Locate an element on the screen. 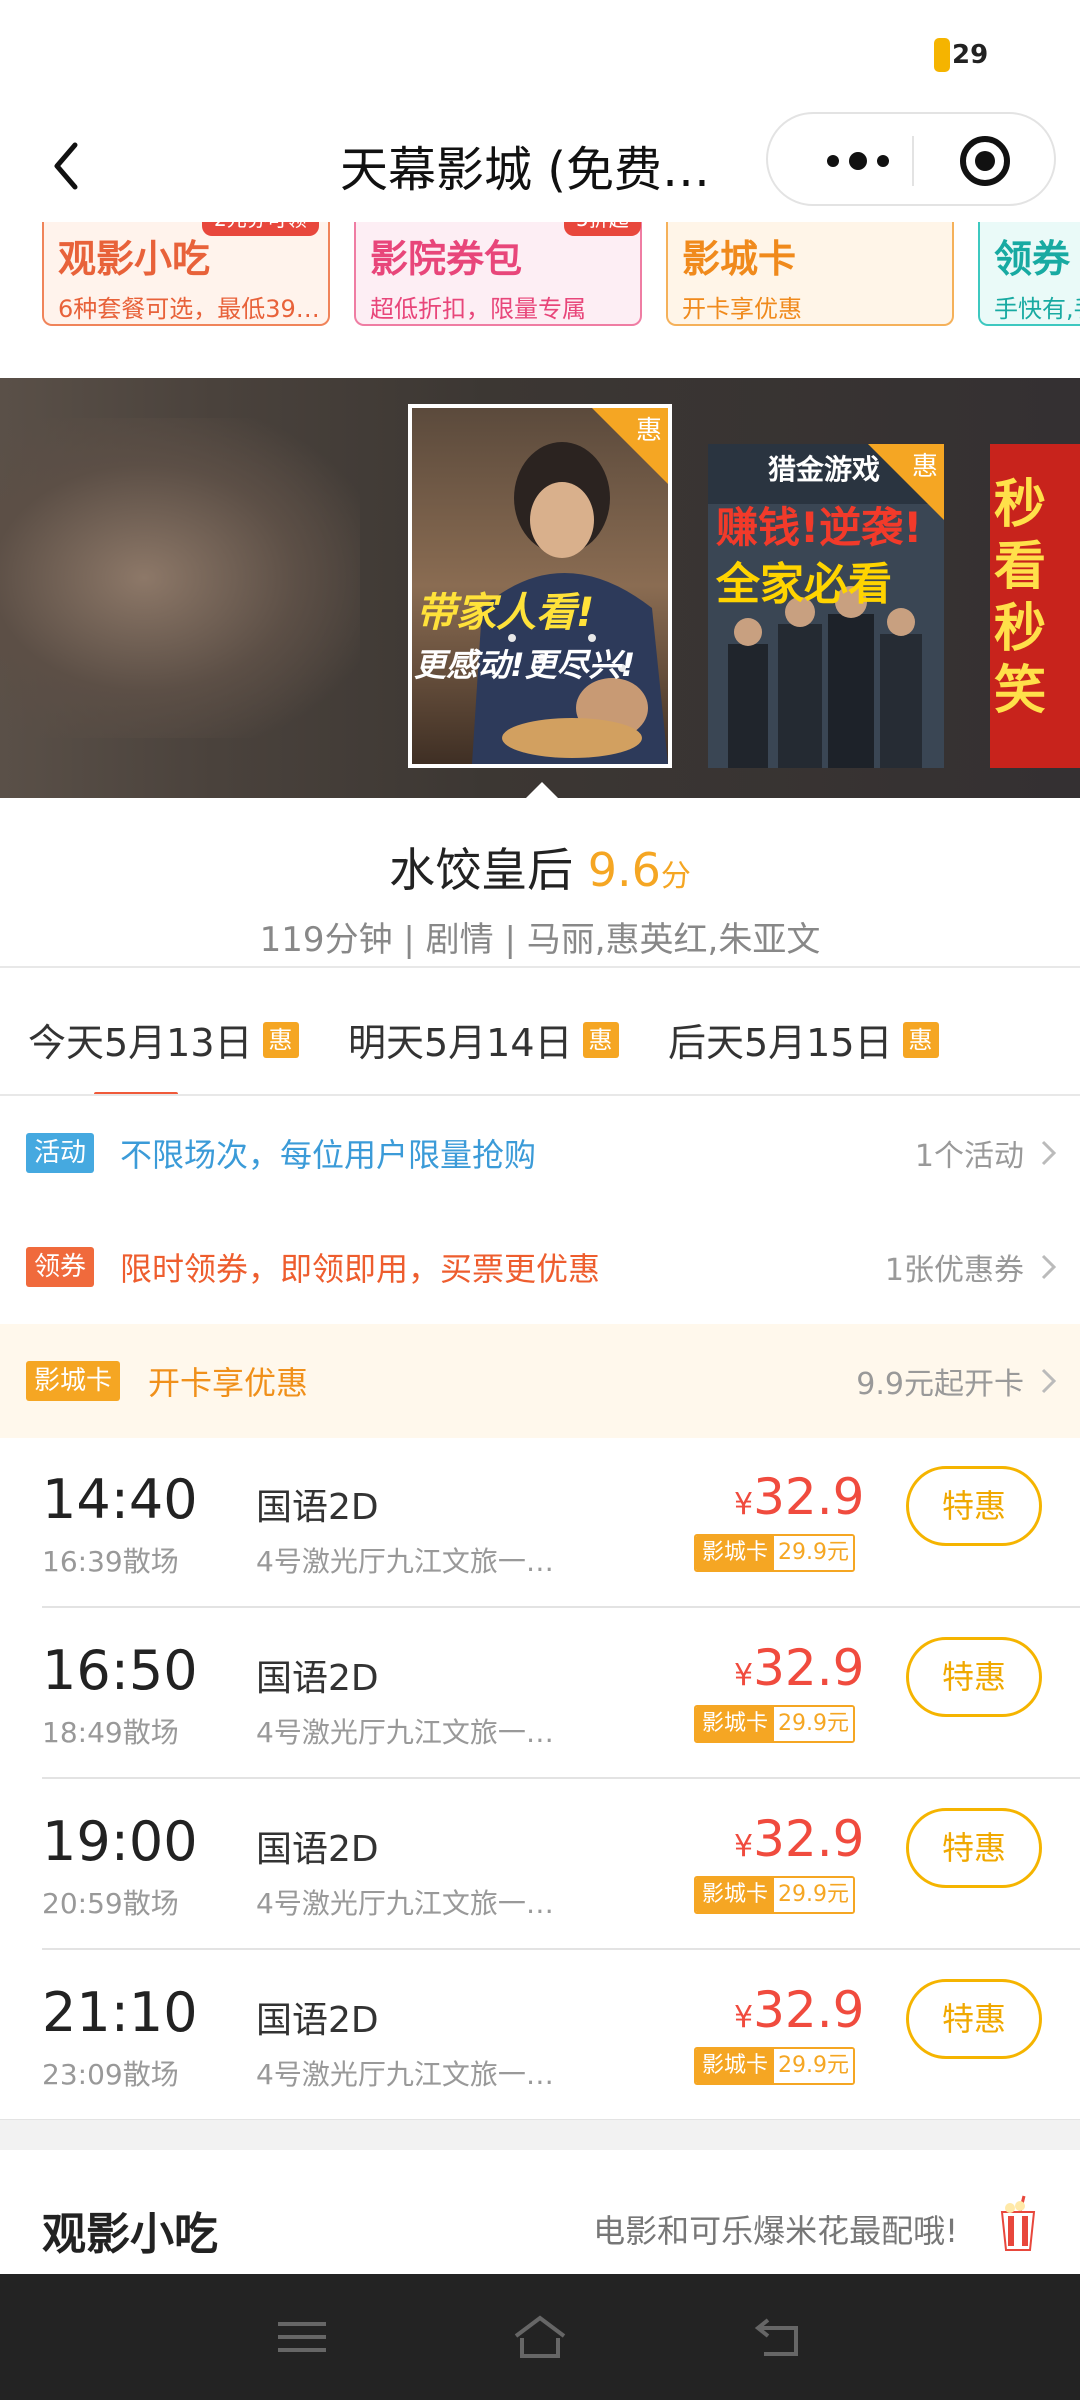 The image size is (1080, 2400). poster-selected: 带家人看! 更感动!更尽兴! 惠 is located at coordinates (540, 586).